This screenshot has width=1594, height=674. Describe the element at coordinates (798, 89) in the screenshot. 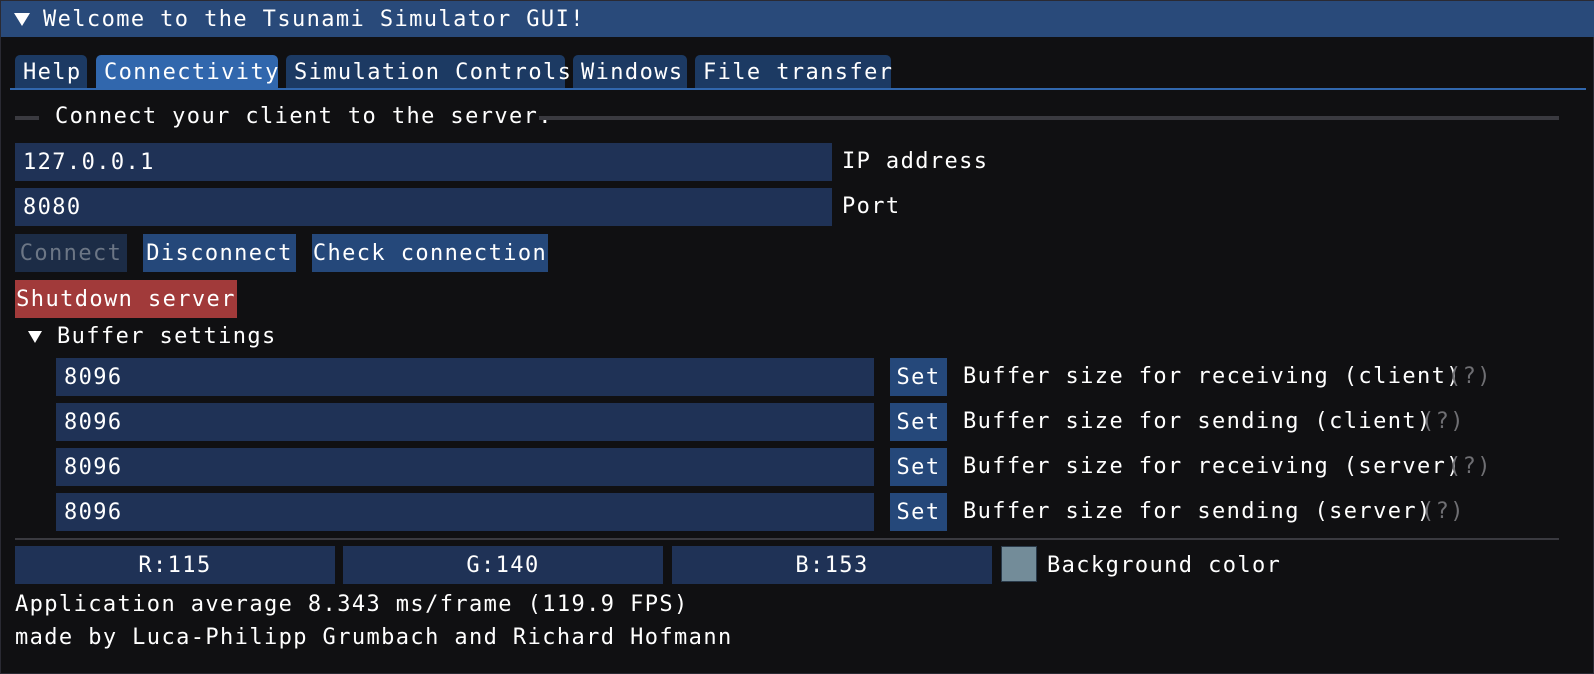

I see `tab-underline` at that location.